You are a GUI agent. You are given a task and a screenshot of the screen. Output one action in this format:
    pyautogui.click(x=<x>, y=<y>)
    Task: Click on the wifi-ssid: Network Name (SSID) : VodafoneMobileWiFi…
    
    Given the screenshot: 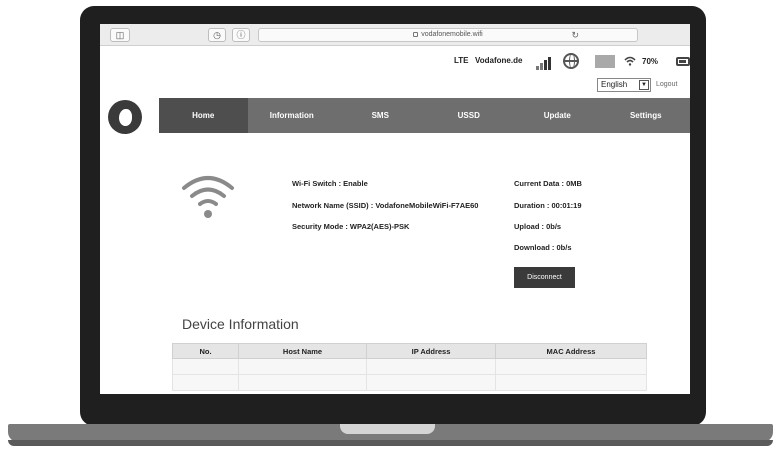 What is the action you would take?
    pyautogui.click(x=385, y=205)
    